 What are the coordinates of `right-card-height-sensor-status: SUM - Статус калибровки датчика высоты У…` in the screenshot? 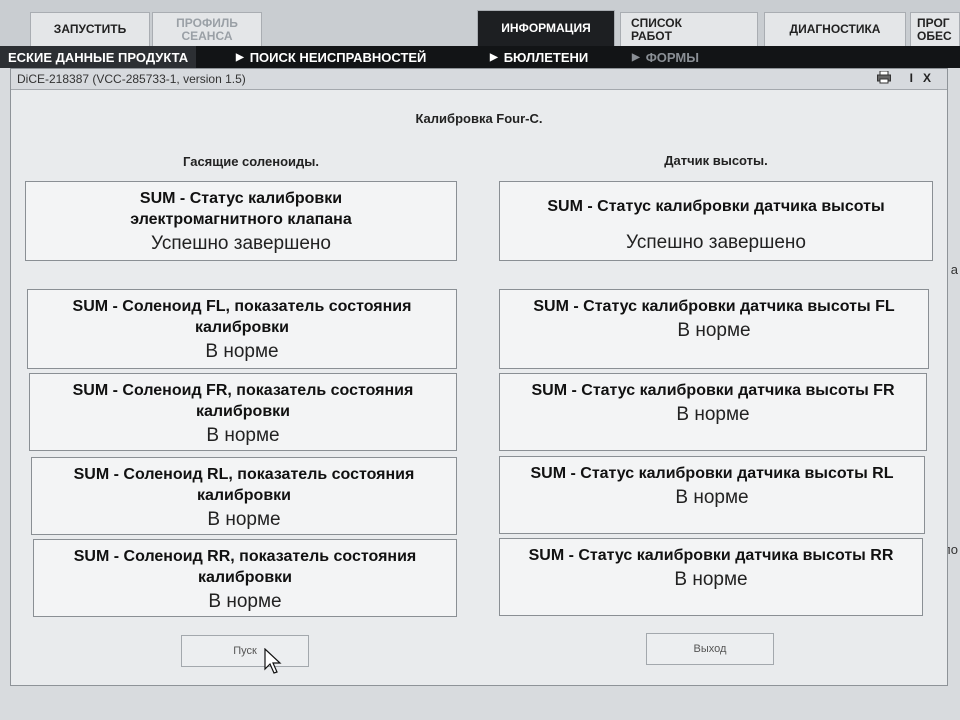 It's located at (716, 221).